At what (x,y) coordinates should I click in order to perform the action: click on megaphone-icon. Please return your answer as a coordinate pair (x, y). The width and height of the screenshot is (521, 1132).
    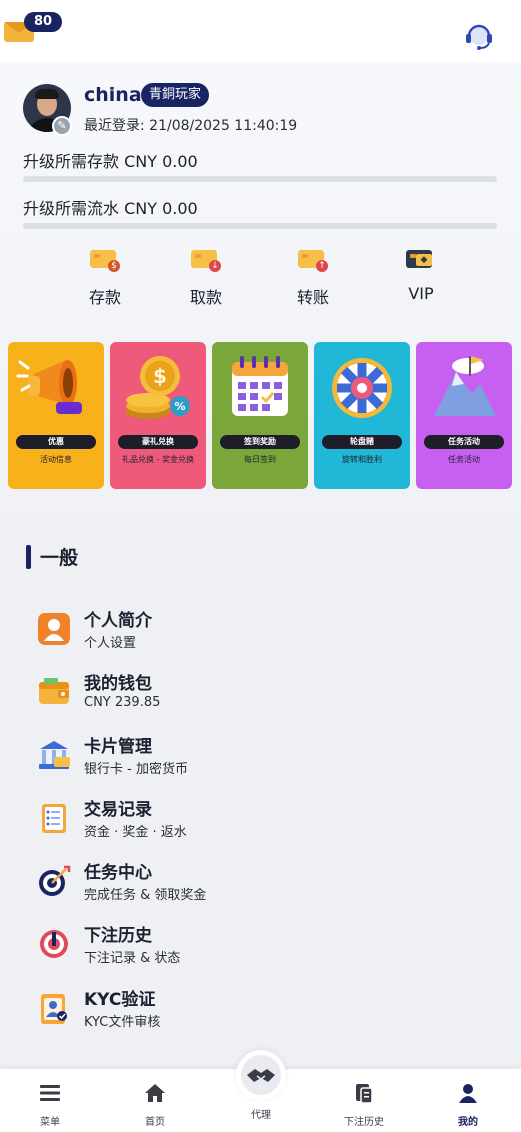
    Looking at the image, I should click on (49, 387).